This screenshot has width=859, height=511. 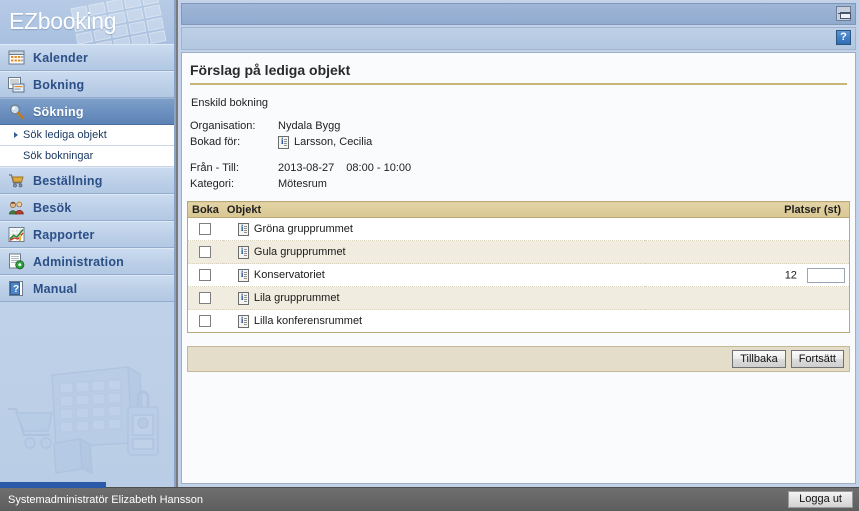 I want to click on booking-date: 2013-08-27, so click(x=306, y=168).